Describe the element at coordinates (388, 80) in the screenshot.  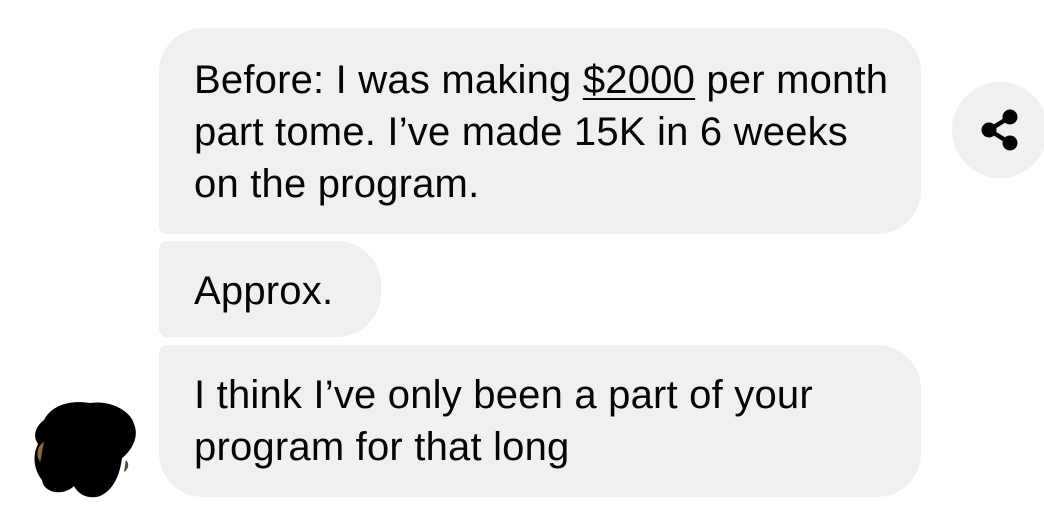
I see `message-text: Before: I was making` at that location.